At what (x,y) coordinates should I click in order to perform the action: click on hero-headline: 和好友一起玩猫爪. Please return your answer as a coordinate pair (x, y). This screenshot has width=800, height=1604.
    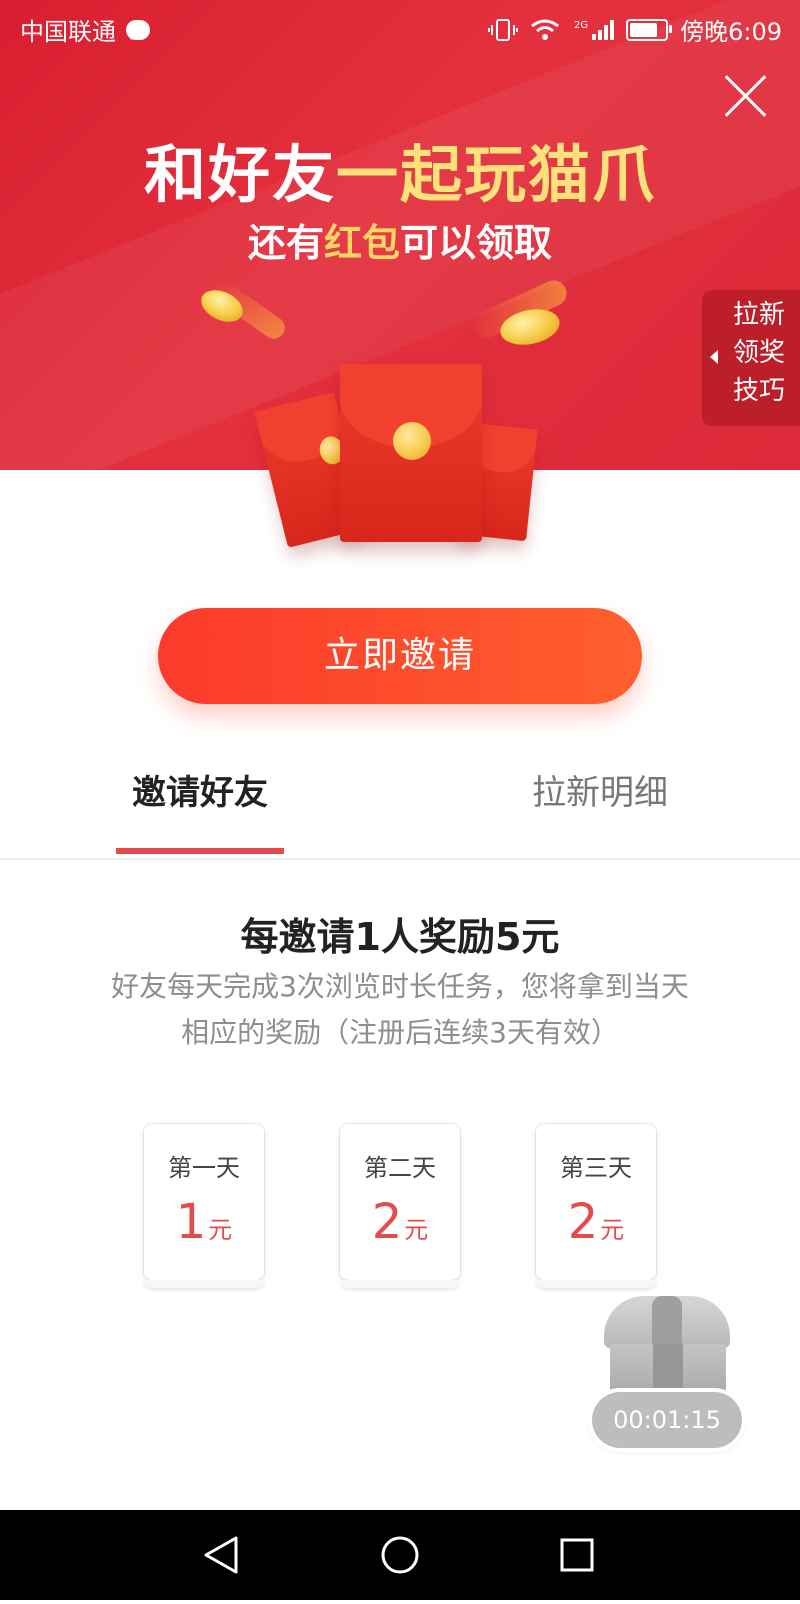
    Looking at the image, I should click on (400, 169).